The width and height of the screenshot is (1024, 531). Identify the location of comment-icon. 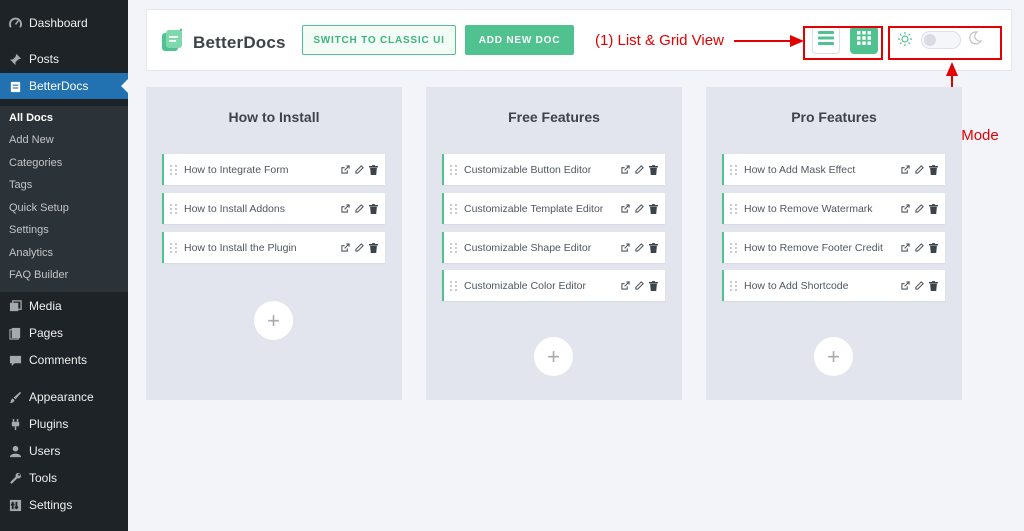
(15, 360).